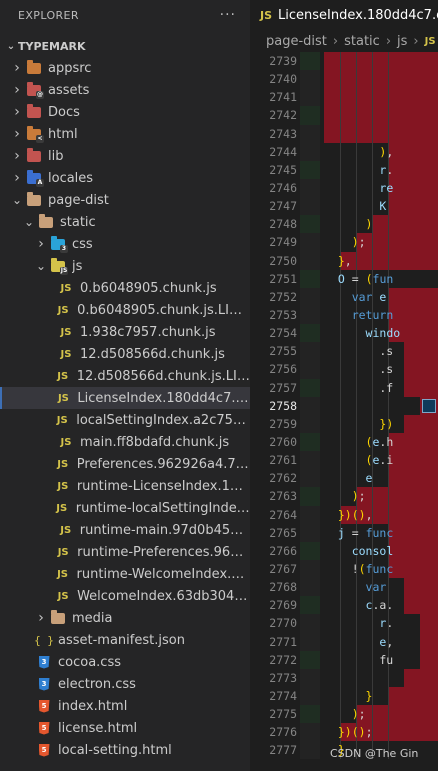 The image size is (438, 771). Describe the element at coordinates (344, 169) in the screenshot. I see `code-line: 2745 r.` at that location.